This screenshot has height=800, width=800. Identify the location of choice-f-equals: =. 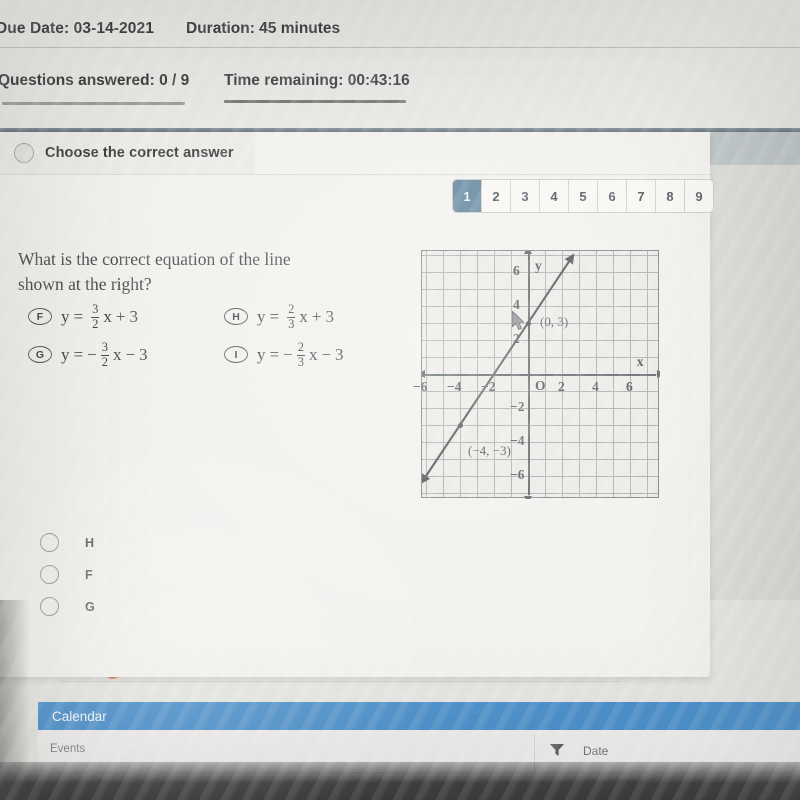
(78, 316).